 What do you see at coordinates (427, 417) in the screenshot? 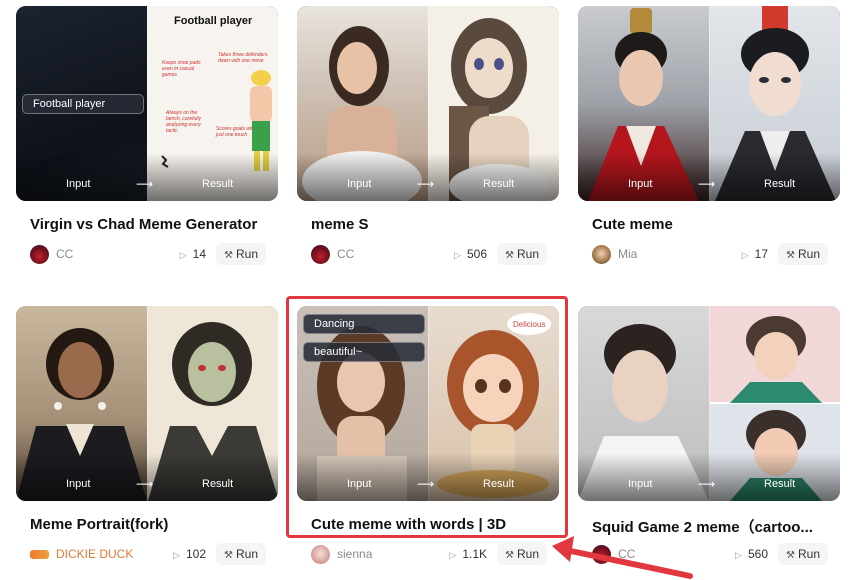
I see `highlight-box` at bounding box center [427, 417].